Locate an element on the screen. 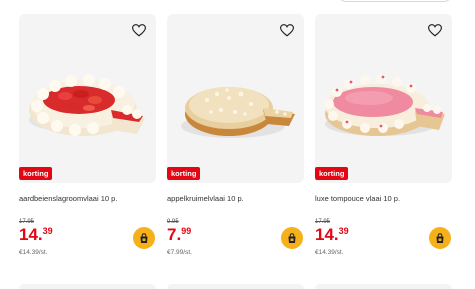 This screenshot has height=289, width=475. product-title: appelkruimelvlaai 10 p. is located at coordinates (205, 198).